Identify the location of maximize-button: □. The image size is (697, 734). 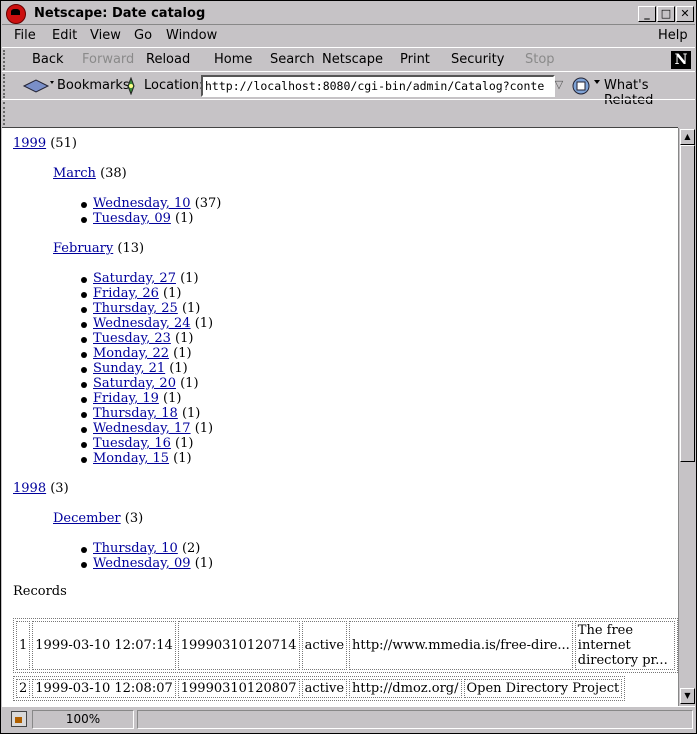
(666, 14).